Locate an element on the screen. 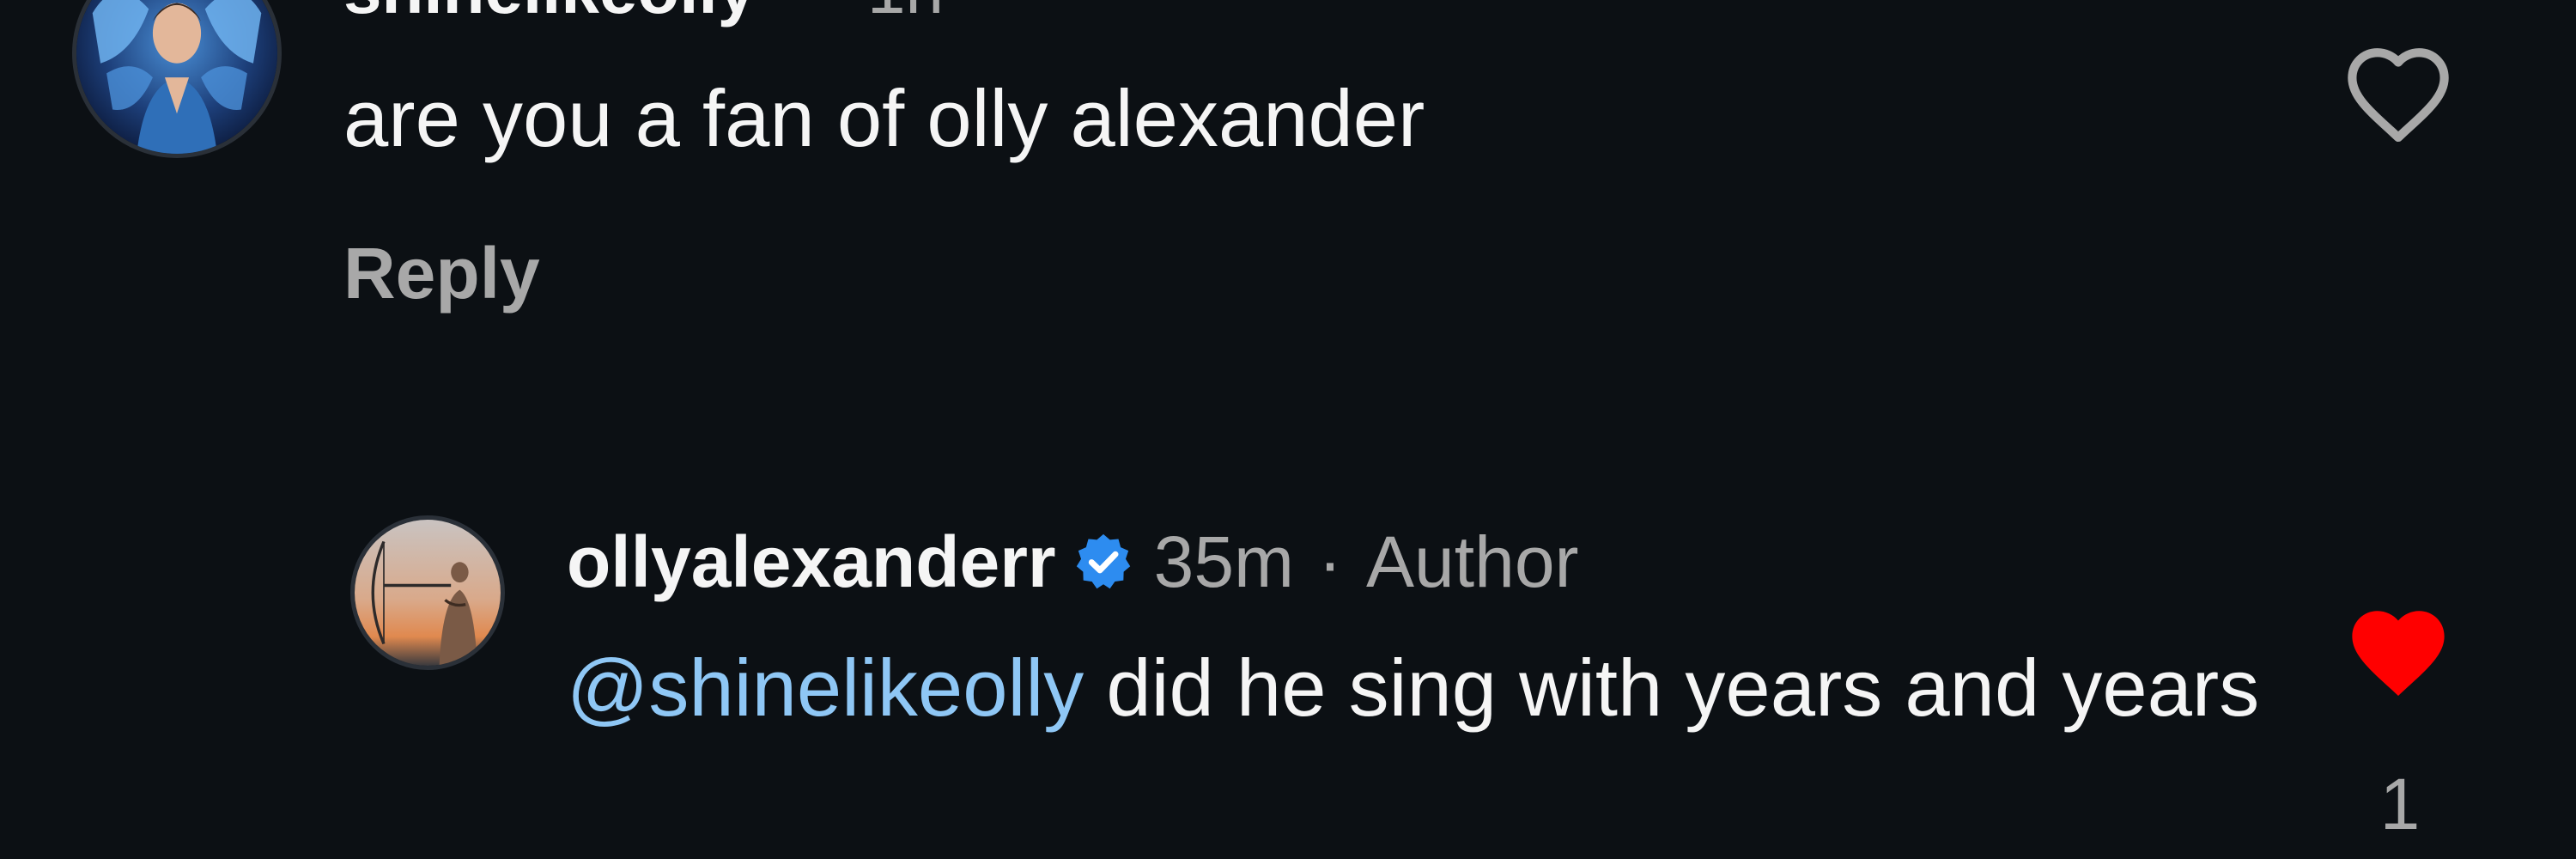  comment-username: shinelikeolly is located at coordinates (550, 15).